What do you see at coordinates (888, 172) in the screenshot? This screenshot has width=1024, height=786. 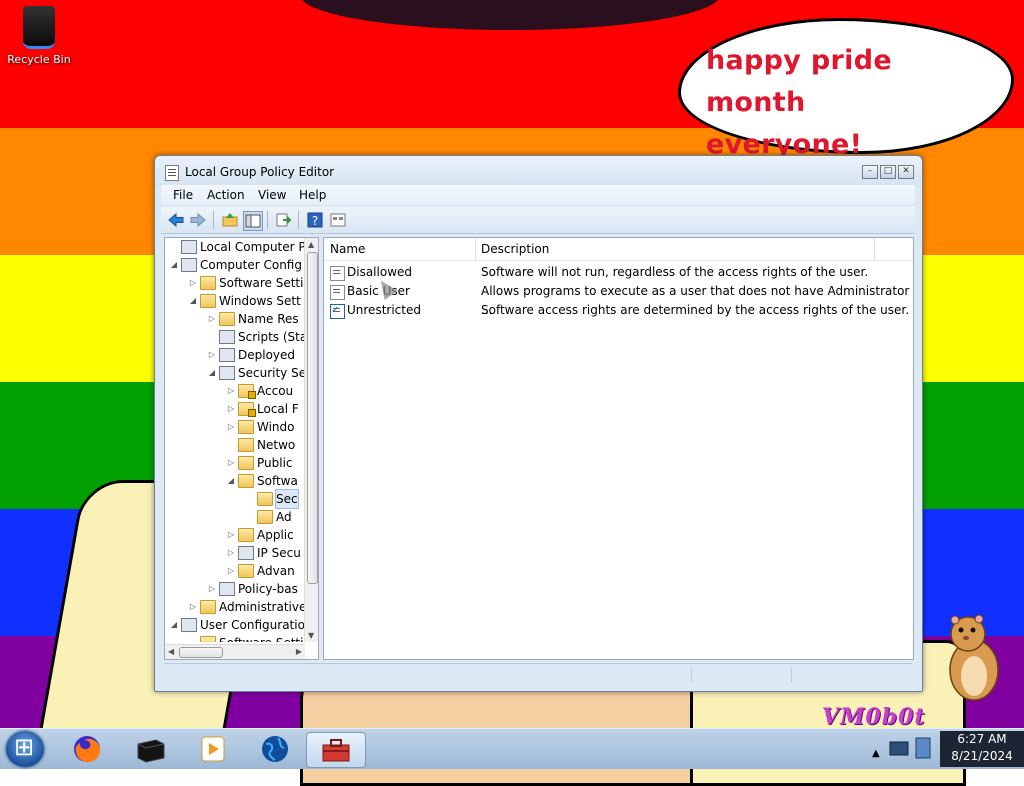 I see `maximize-button: □` at bounding box center [888, 172].